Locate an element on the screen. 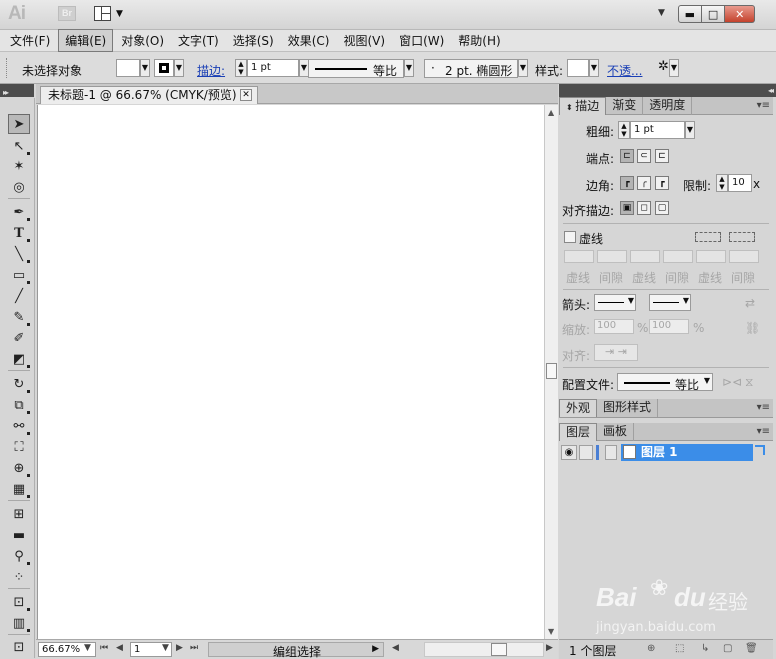 This screenshot has height=659, width=776. graphic-style-control: ▼ is located at coordinates (583, 69).